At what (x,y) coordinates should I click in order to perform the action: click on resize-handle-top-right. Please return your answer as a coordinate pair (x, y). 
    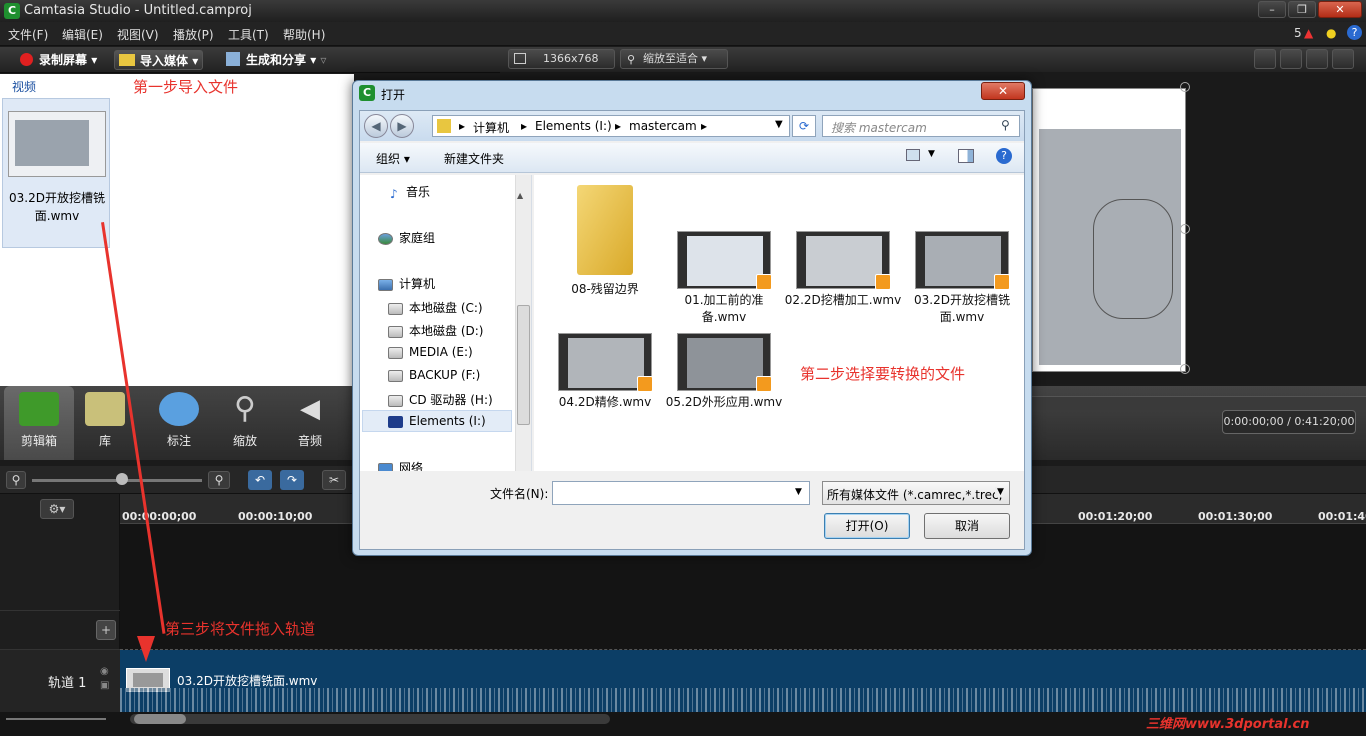
    Looking at the image, I should click on (1185, 87).